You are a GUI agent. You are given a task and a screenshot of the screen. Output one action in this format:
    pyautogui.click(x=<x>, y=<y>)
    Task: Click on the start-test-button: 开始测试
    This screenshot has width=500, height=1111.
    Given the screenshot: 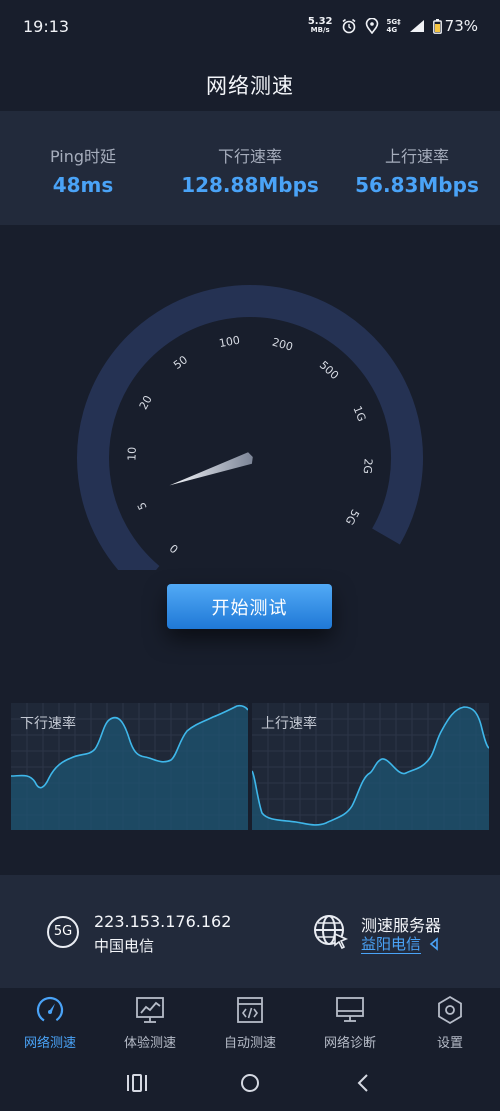 What is the action you would take?
    pyautogui.click(x=249, y=606)
    